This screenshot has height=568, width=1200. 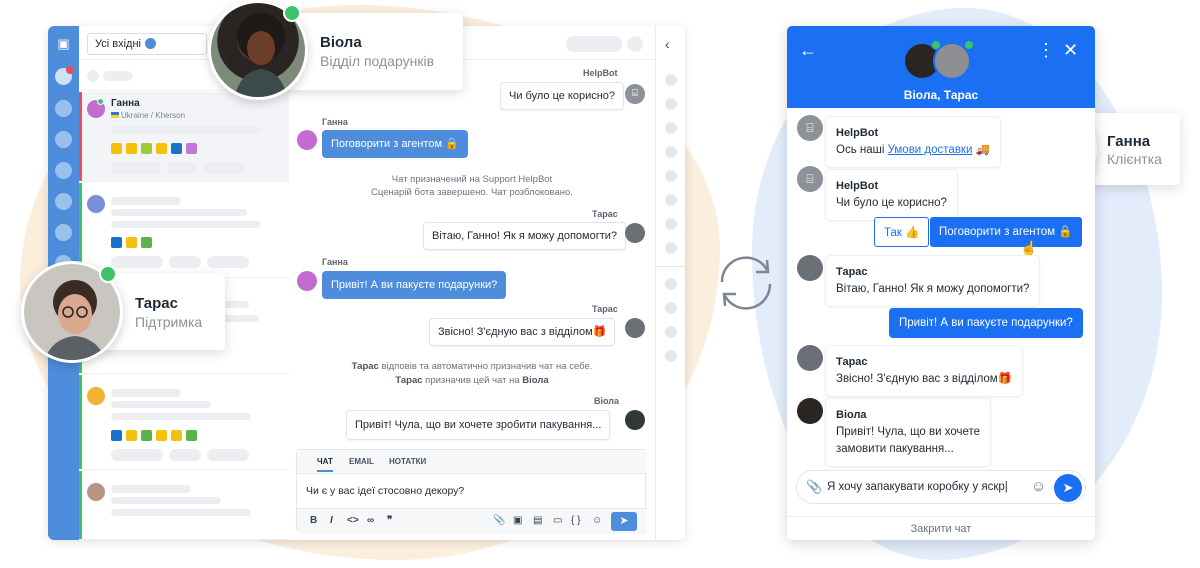 I want to click on bold-icon: B, so click(x=313, y=520).